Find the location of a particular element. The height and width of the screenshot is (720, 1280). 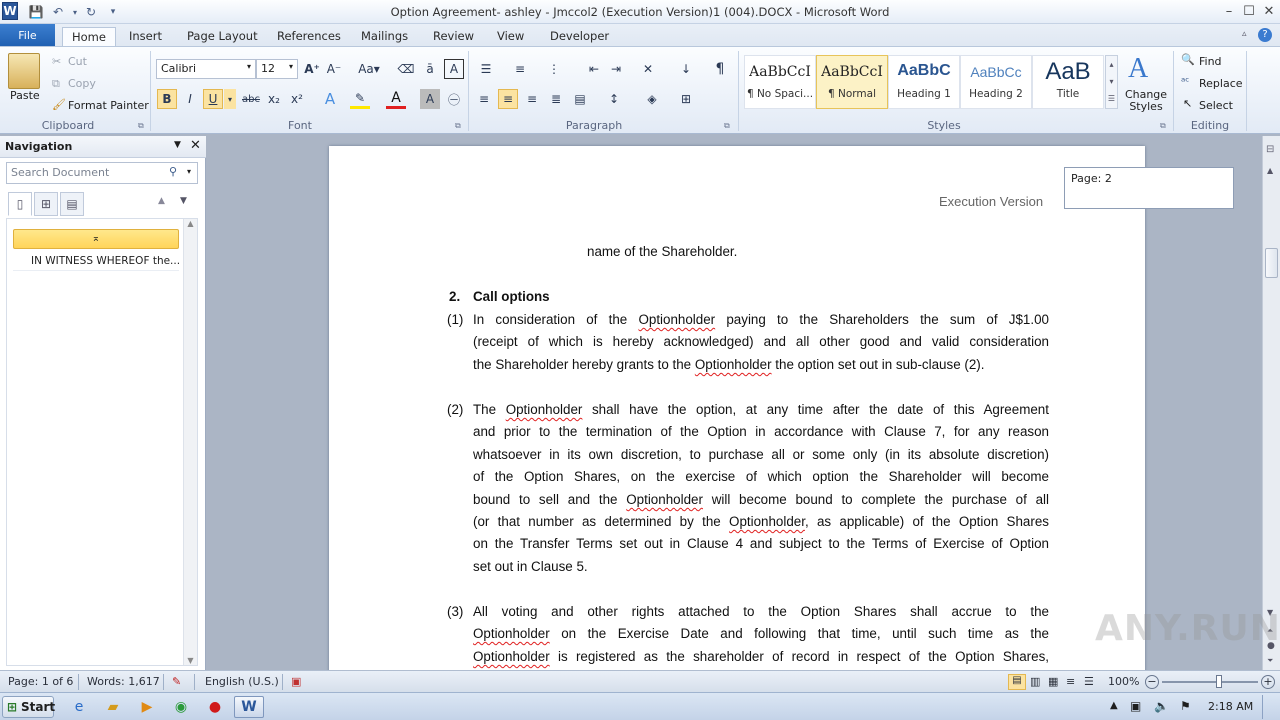

explorer-icon: ▰ is located at coordinates (113, 707).